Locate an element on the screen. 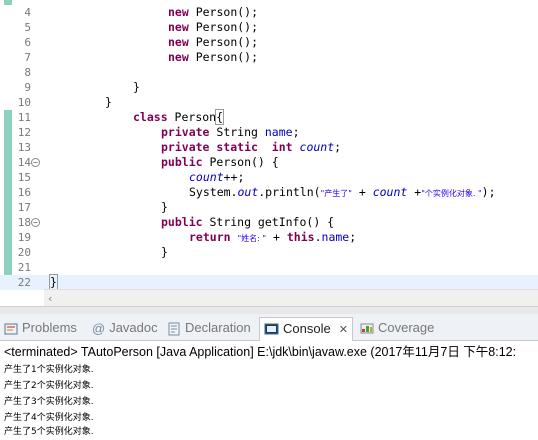 Image resolution: width=538 pixels, height=440 pixels. tab-declaration: Declaration is located at coordinates (209, 328).